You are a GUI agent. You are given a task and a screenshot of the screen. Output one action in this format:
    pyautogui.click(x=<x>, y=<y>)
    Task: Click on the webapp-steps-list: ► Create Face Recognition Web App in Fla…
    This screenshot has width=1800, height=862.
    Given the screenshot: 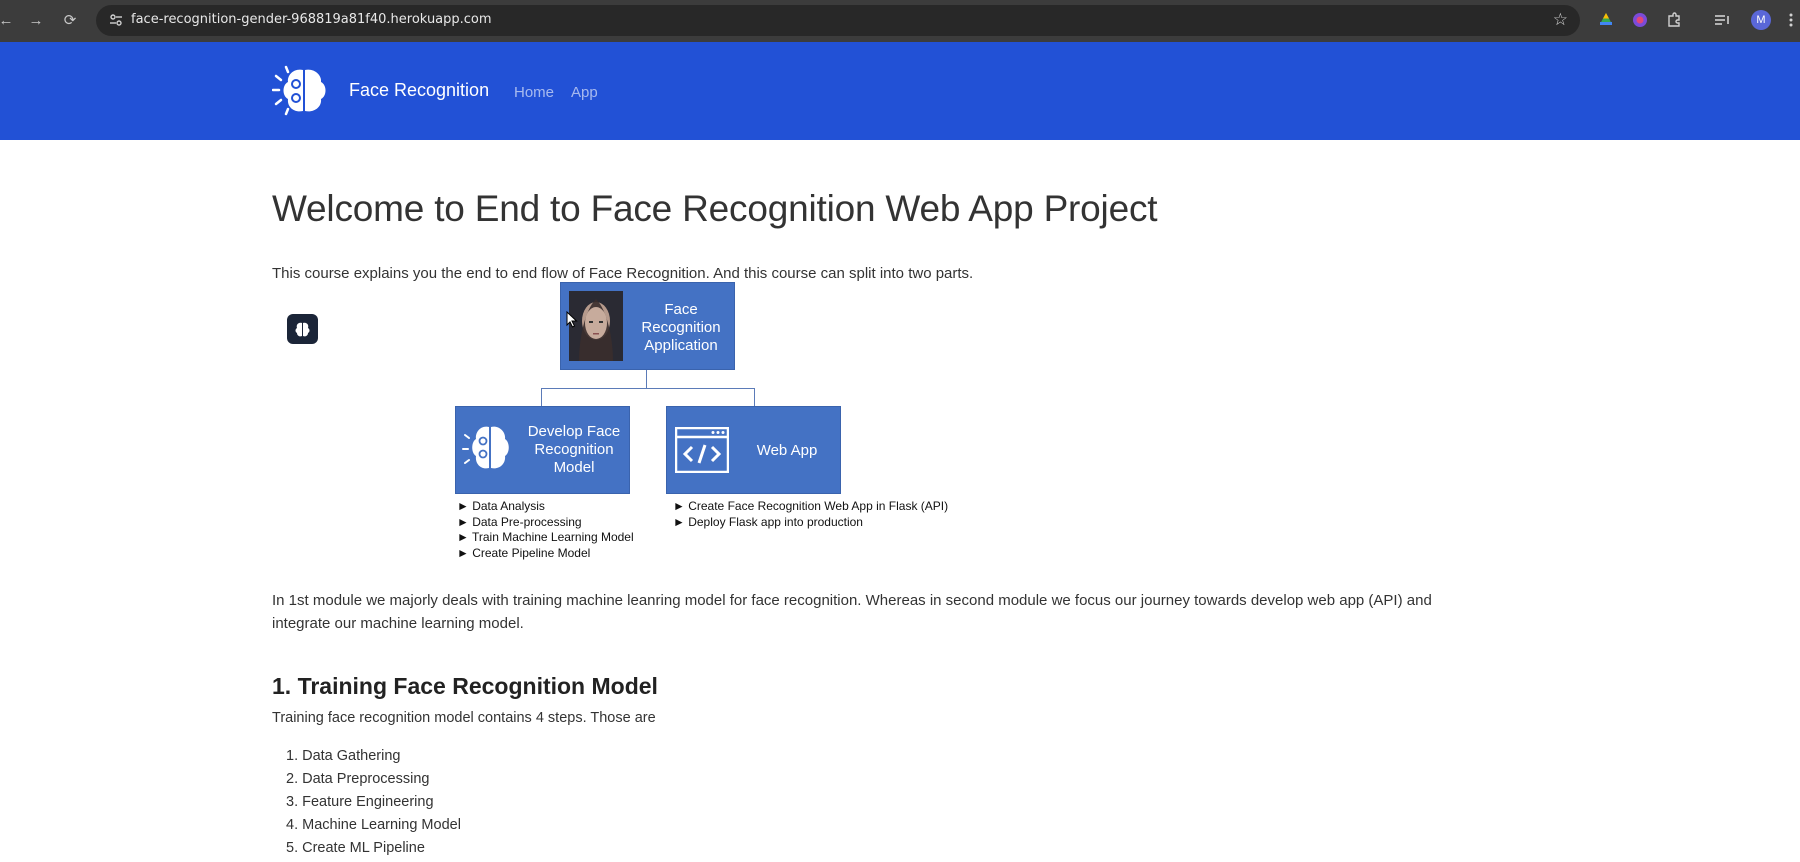 What is the action you would take?
    pyautogui.click(x=810, y=514)
    